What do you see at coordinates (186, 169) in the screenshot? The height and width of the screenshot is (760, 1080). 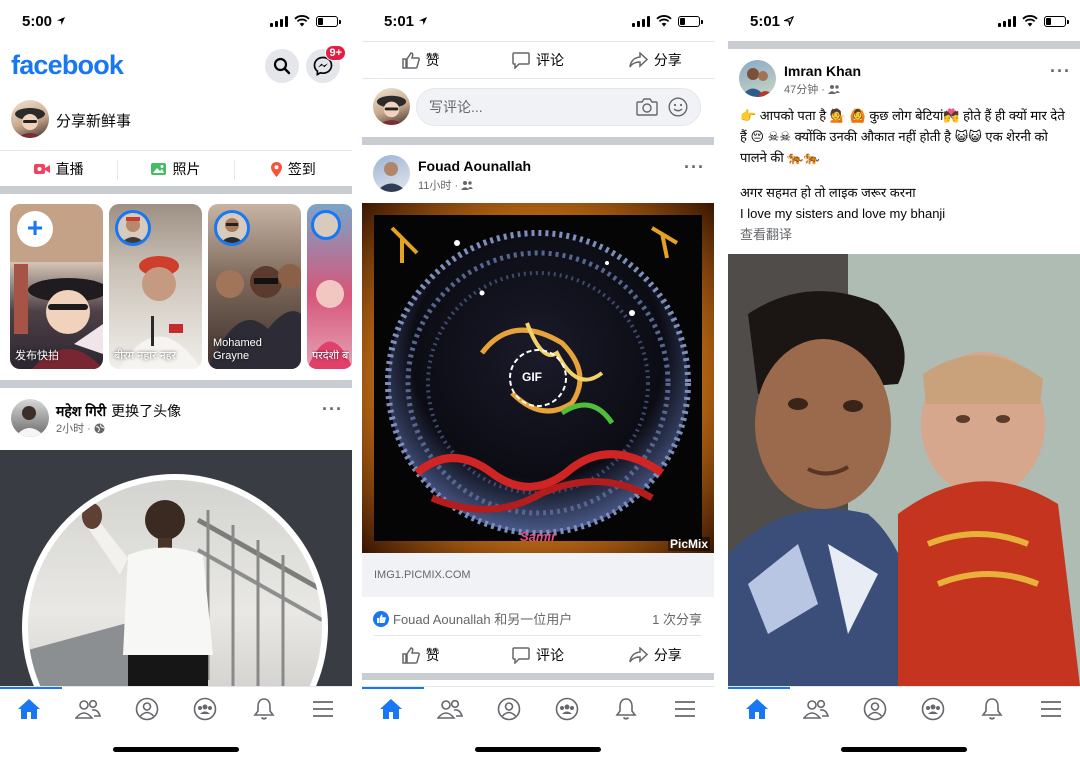 I see `photo-label: 照片` at bounding box center [186, 169].